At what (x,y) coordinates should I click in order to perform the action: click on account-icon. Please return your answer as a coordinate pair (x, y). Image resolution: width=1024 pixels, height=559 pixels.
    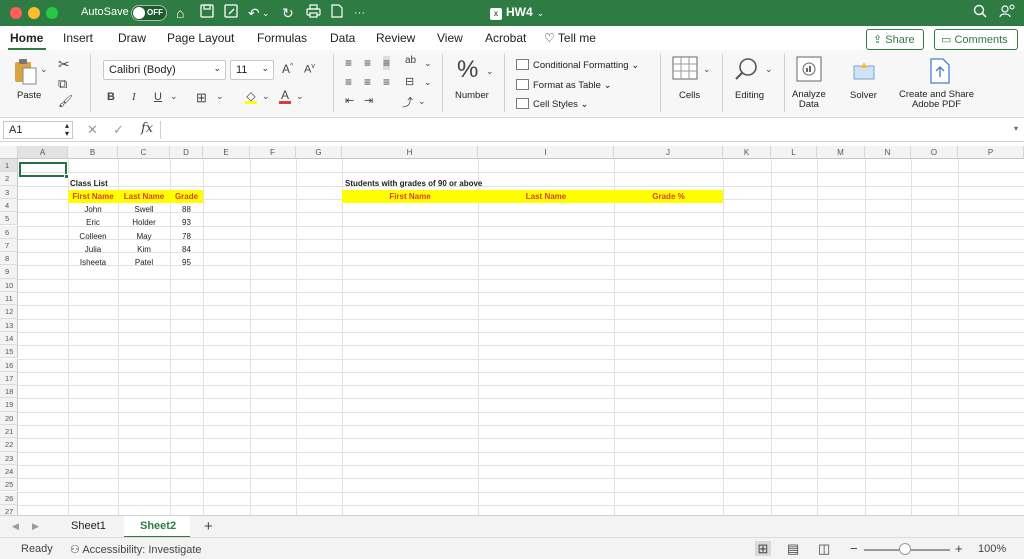
    Looking at the image, I should click on (1007, 13).